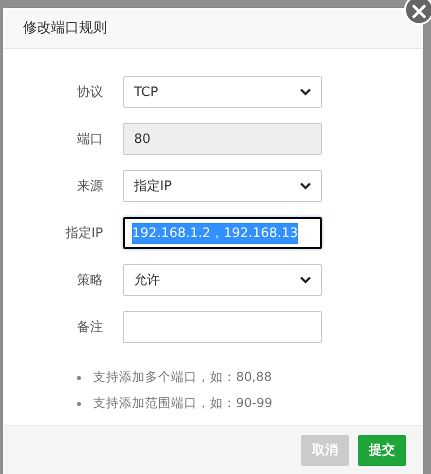 This screenshot has width=431, height=474. What do you see at coordinates (222, 280) in the screenshot?
I see `select-field: 允许` at bounding box center [222, 280].